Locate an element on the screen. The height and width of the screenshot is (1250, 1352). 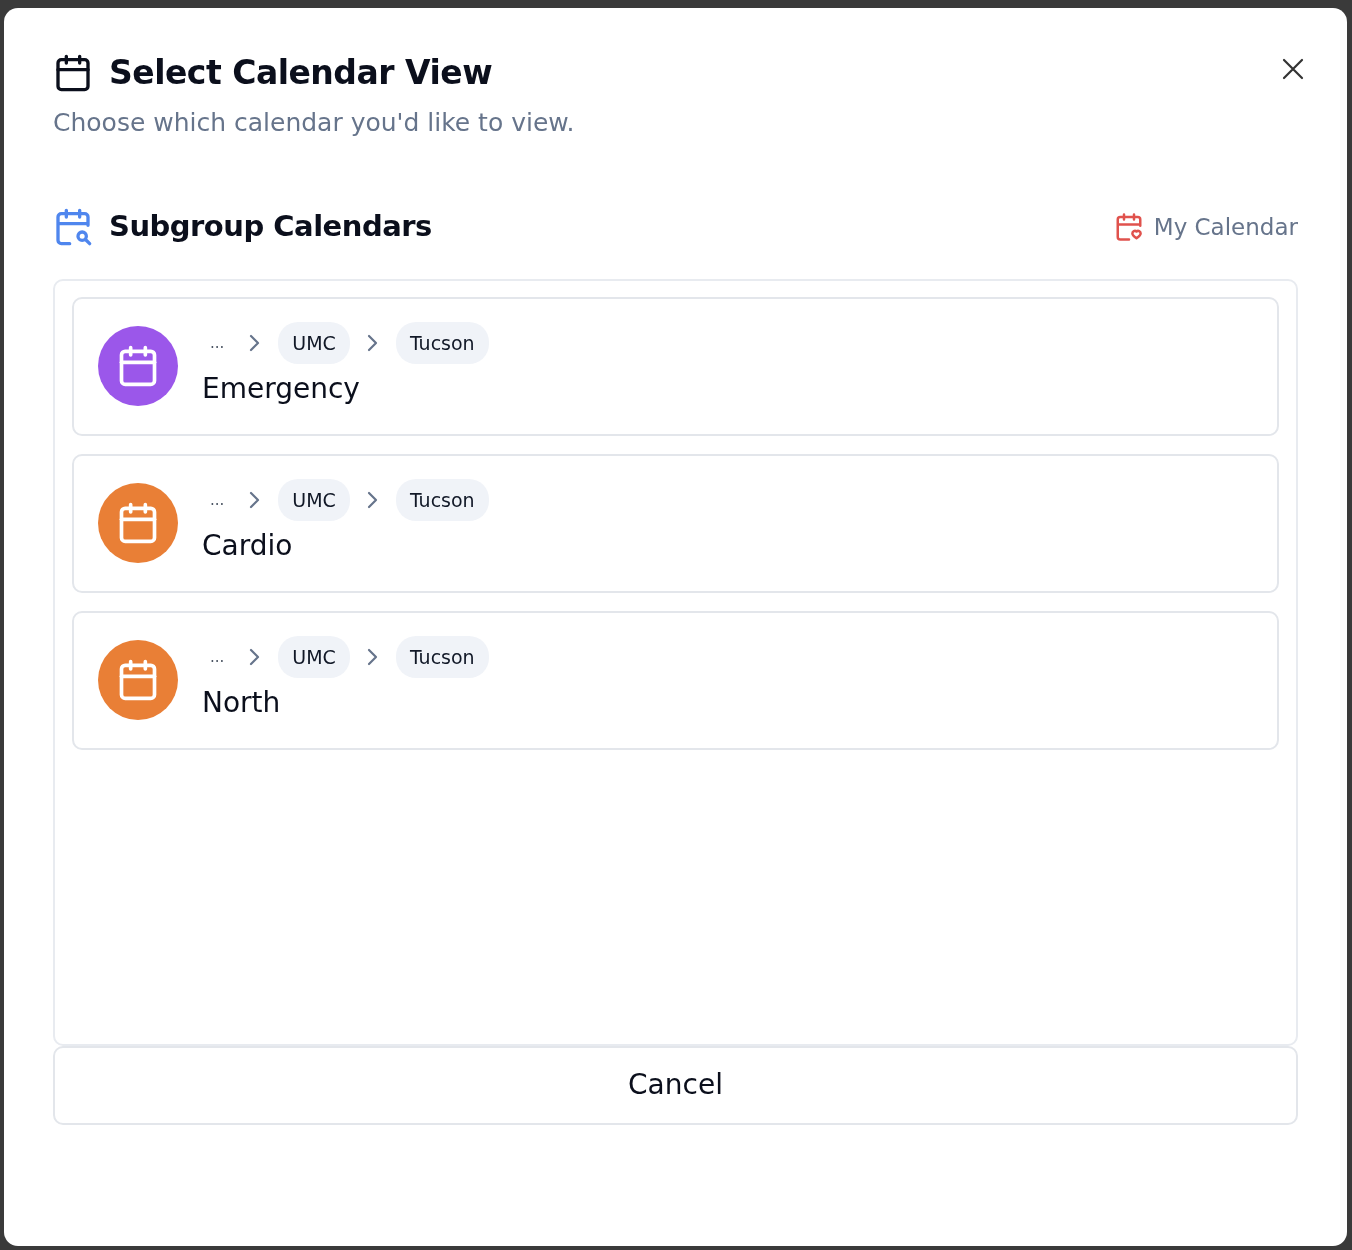
calendar-heart-icon is located at coordinates (1128, 226).